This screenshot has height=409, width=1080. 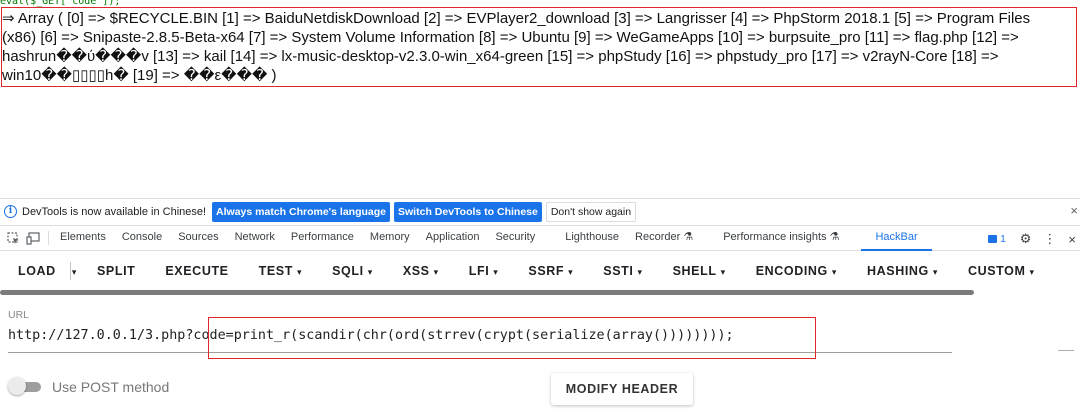 I want to click on tab-lighthouse: Lighthouse, so click(x=592, y=238).